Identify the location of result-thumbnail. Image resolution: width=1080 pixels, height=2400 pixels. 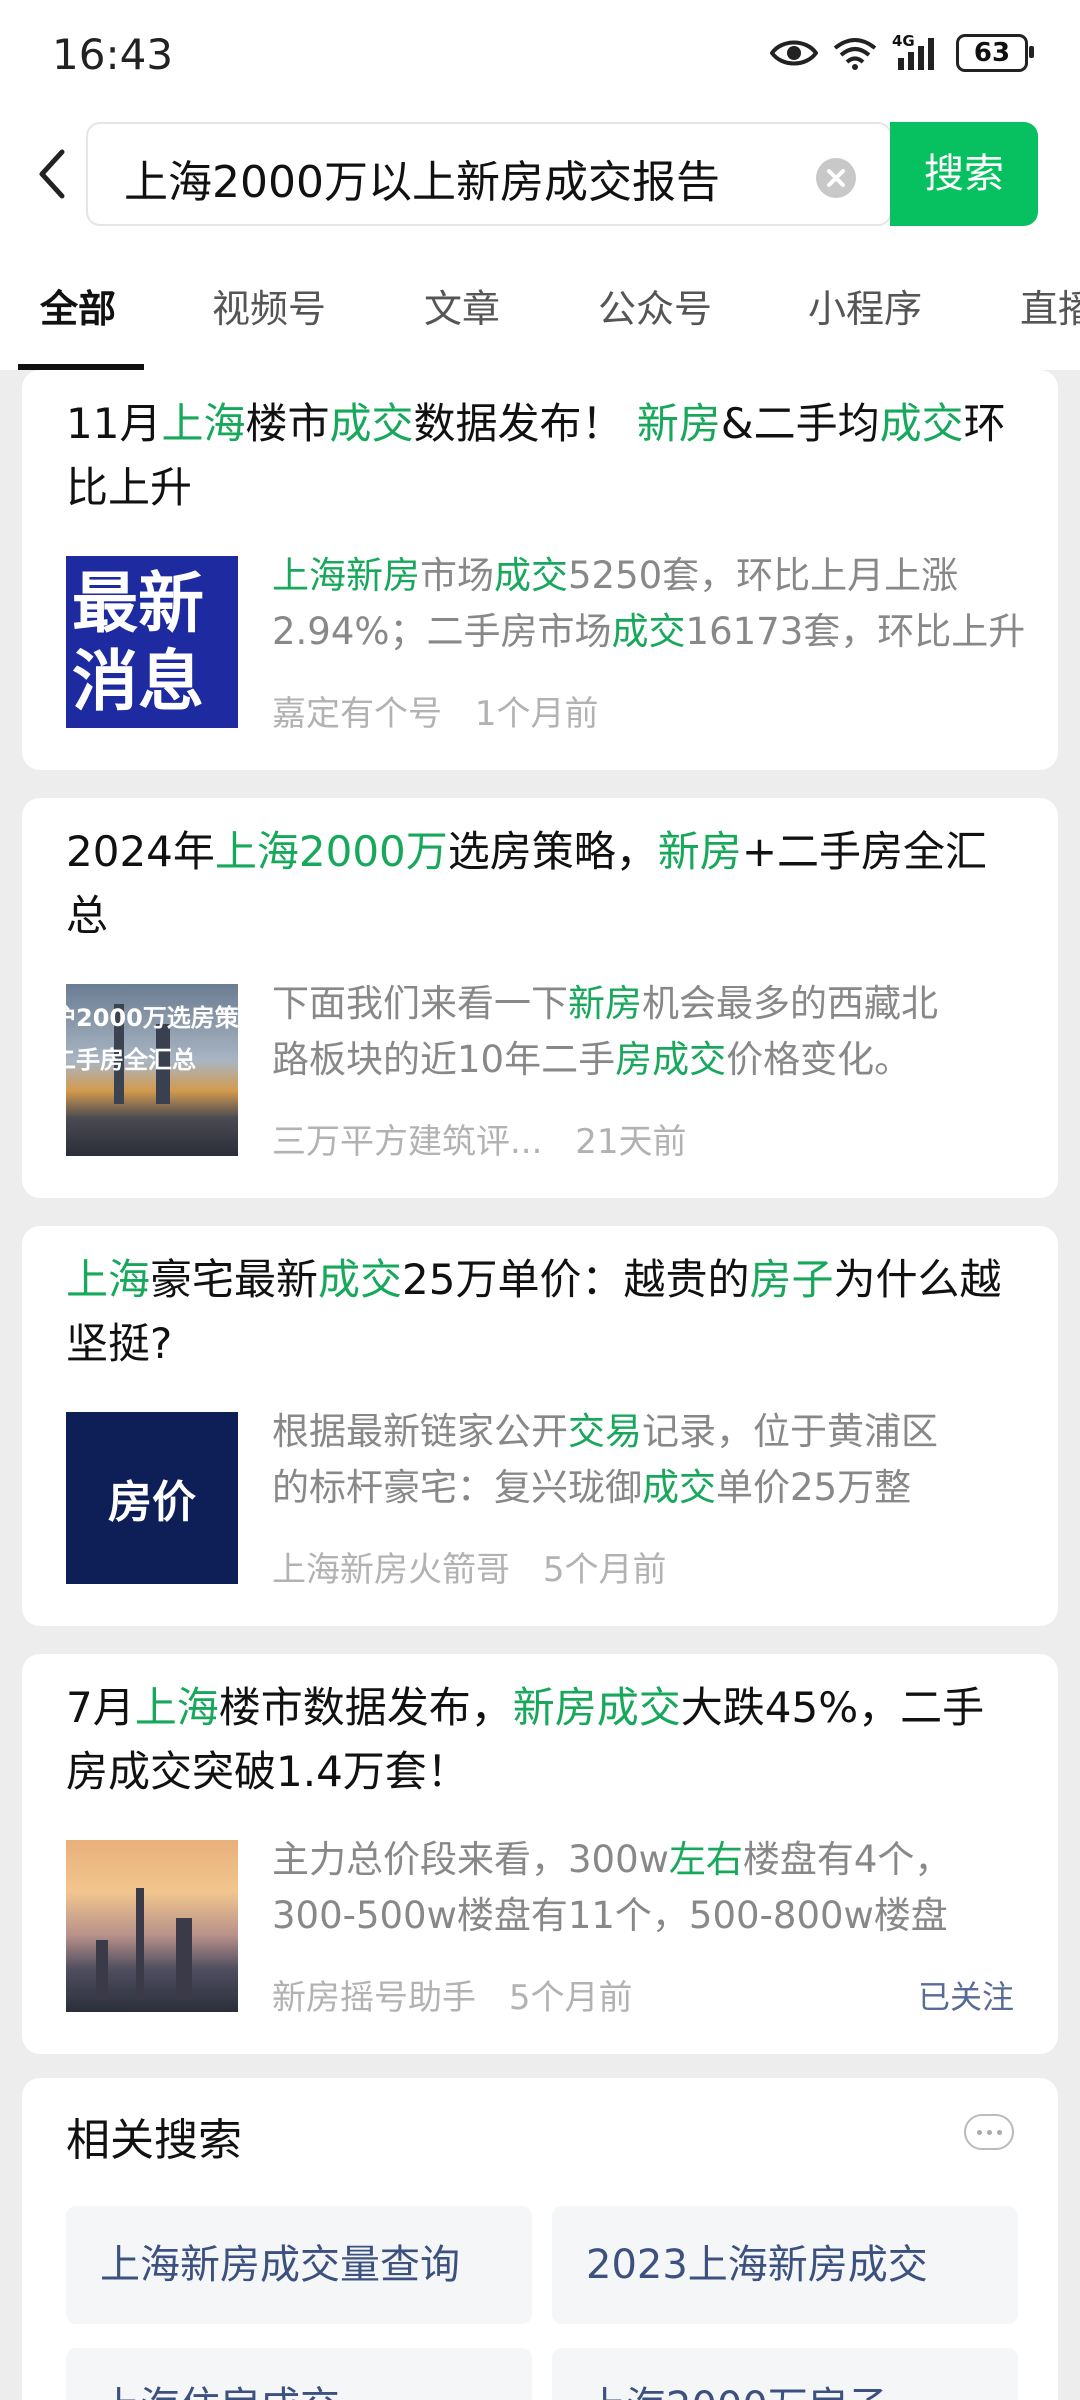
(152, 1926).